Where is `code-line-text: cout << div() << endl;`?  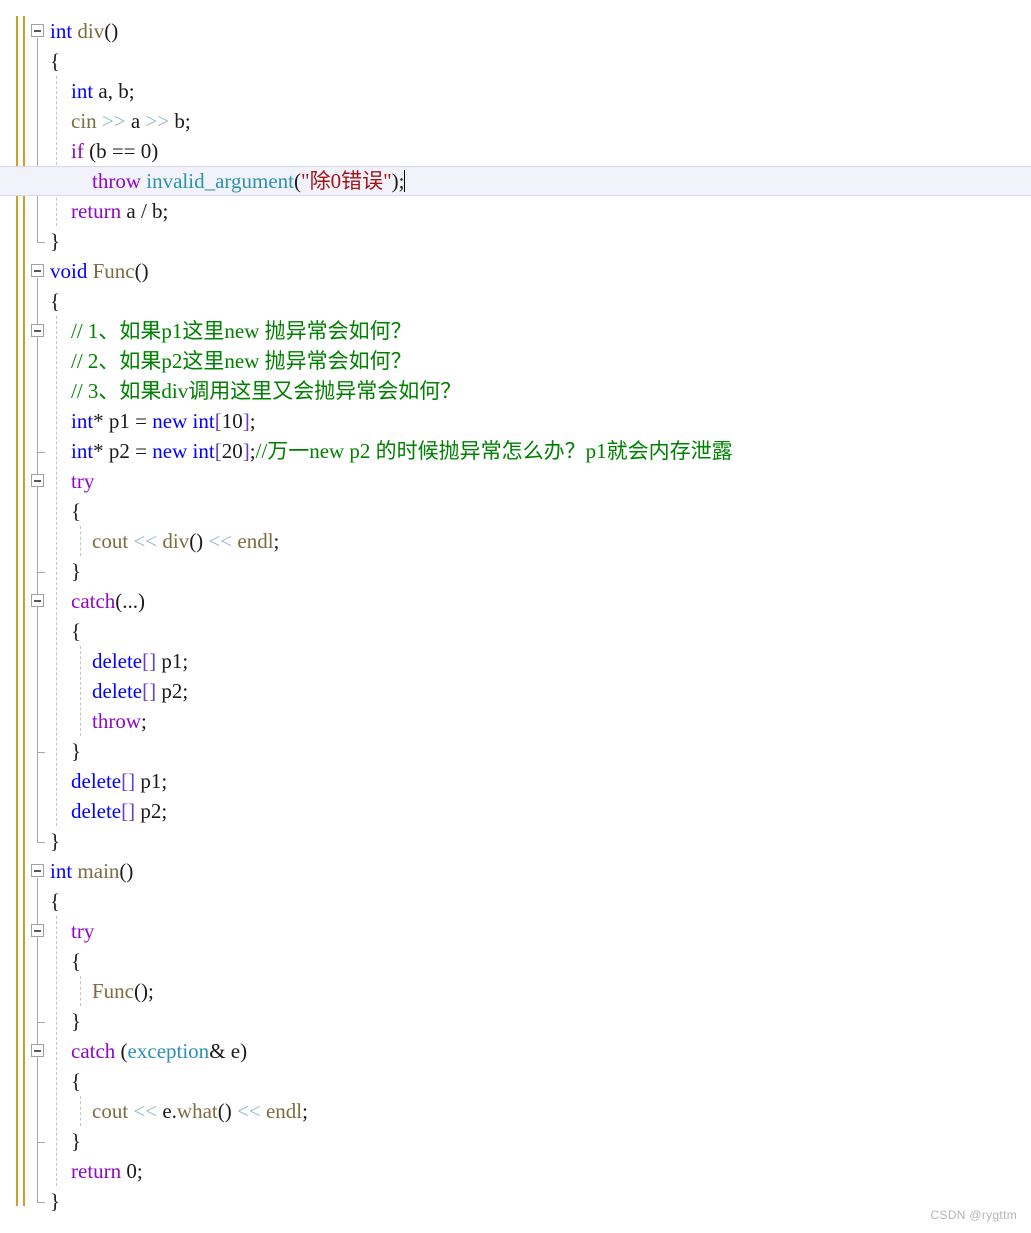 code-line-text: cout << div() << endl; is located at coordinates (164, 541).